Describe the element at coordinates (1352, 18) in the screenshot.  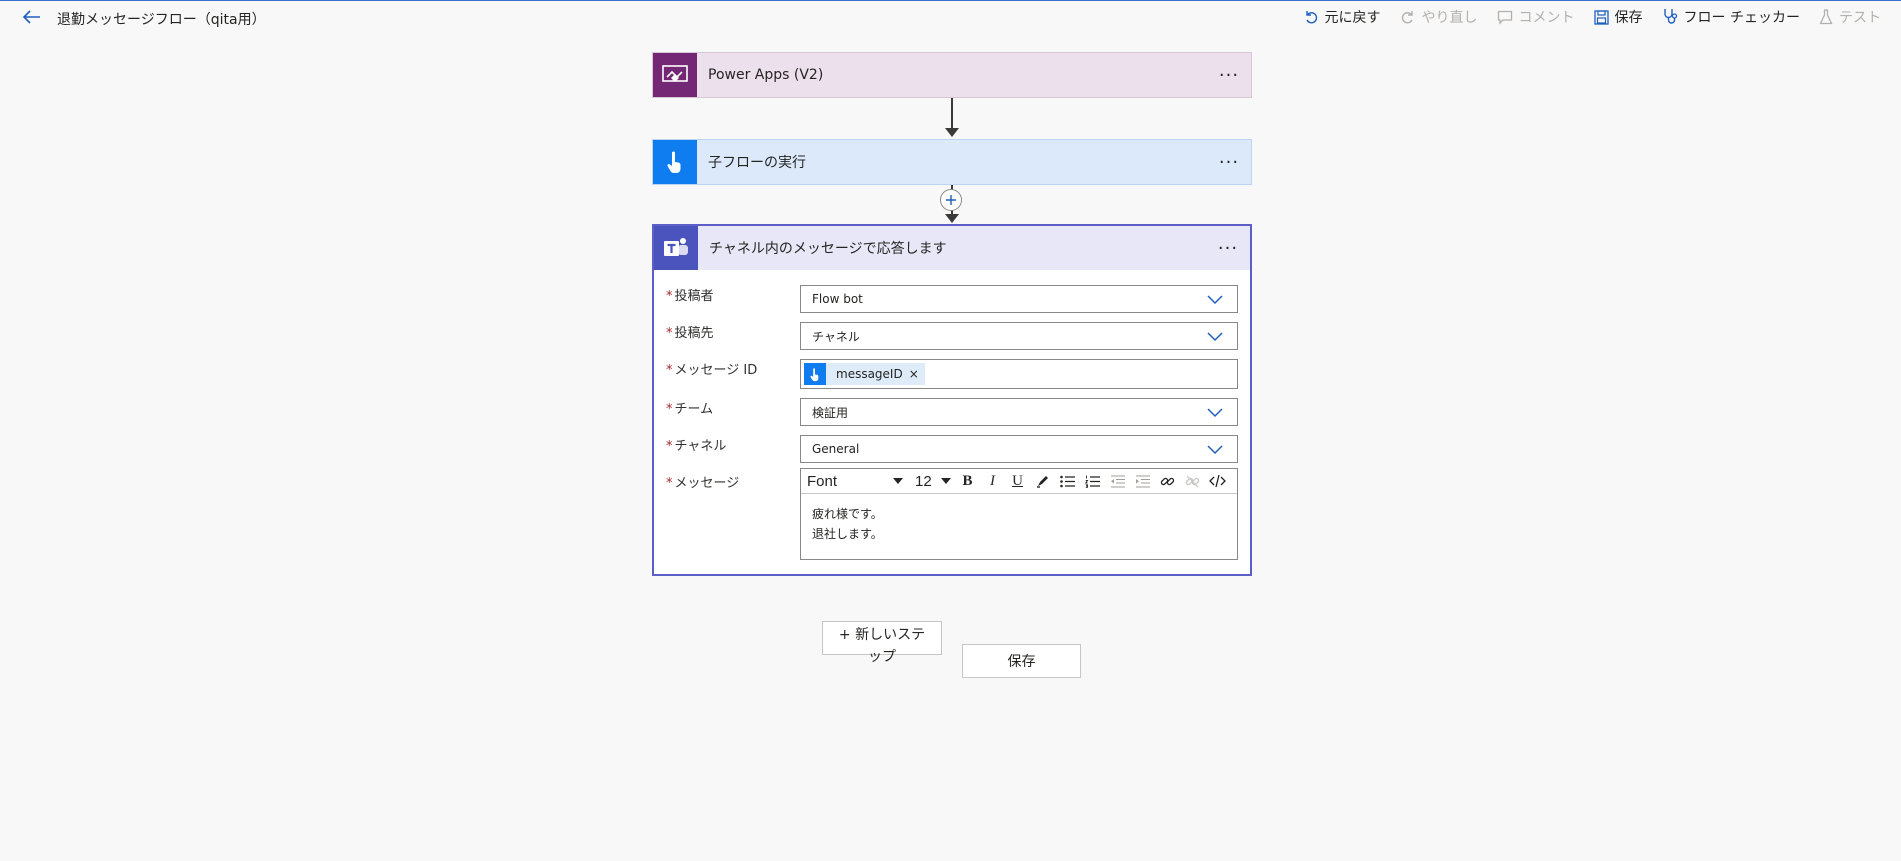
I see `undo-label: 元に戻す` at that location.